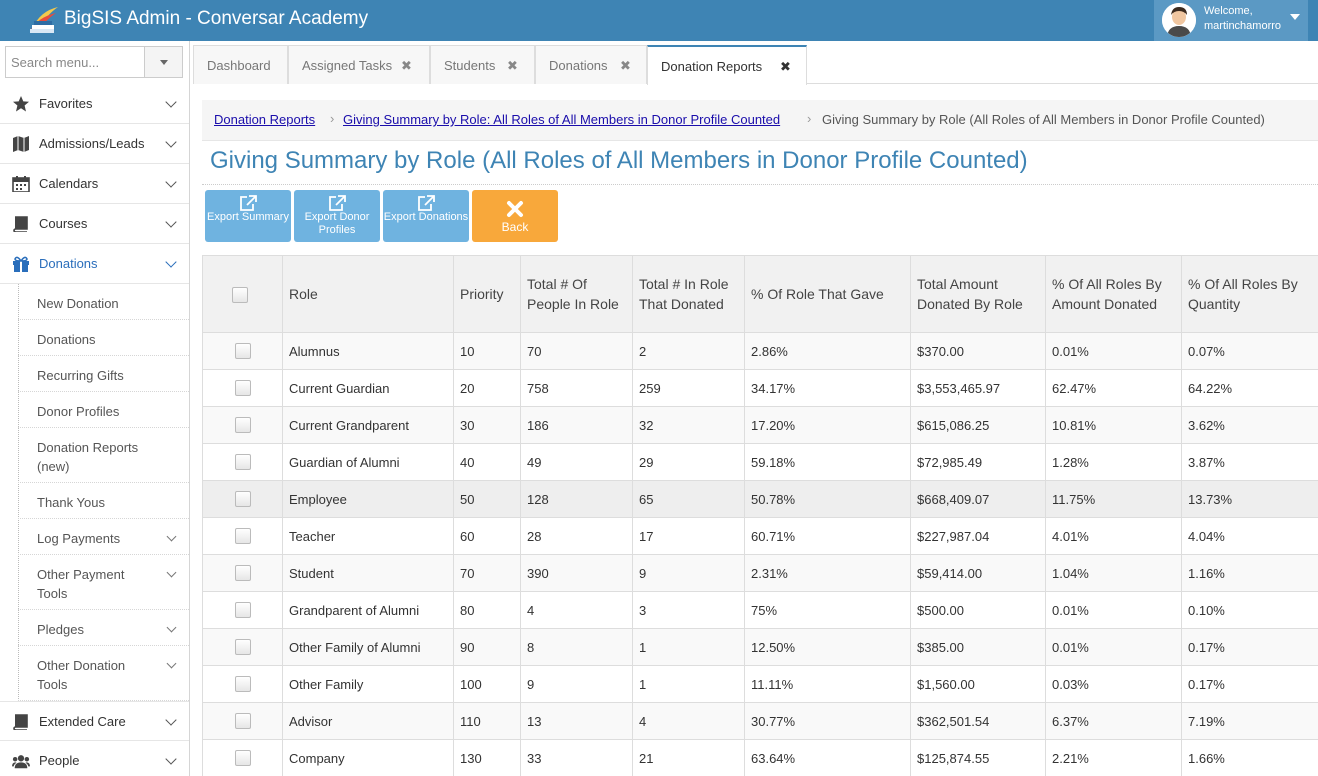 The image size is (1318, 776). I want to click on tab-donations: Donations ✖, so click(591, 64).